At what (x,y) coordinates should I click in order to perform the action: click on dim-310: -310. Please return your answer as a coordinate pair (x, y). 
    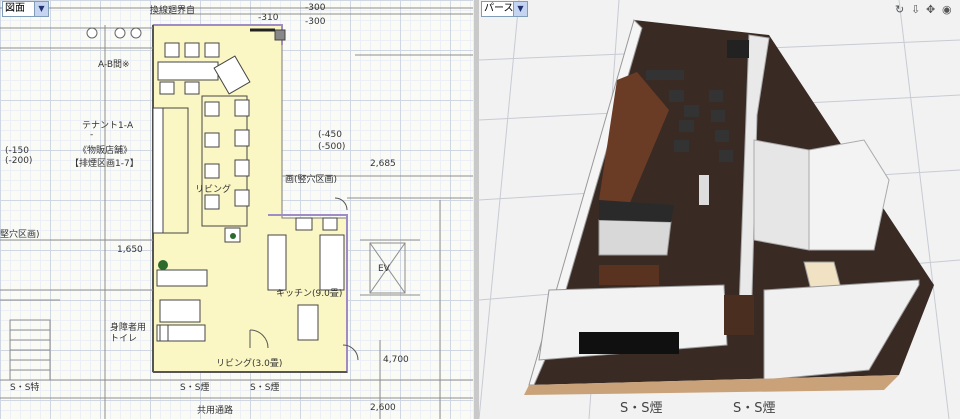
    Looking at the image, I should click on (268, 18).